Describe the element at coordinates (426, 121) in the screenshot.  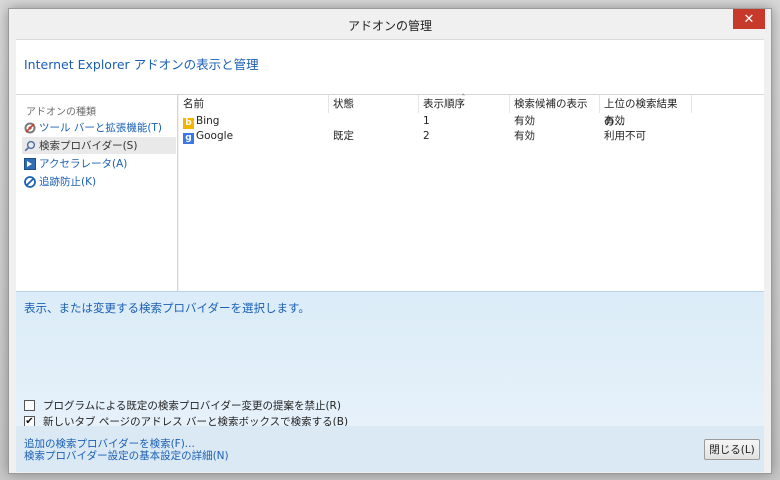
I see `cell-order: 1` at that location.